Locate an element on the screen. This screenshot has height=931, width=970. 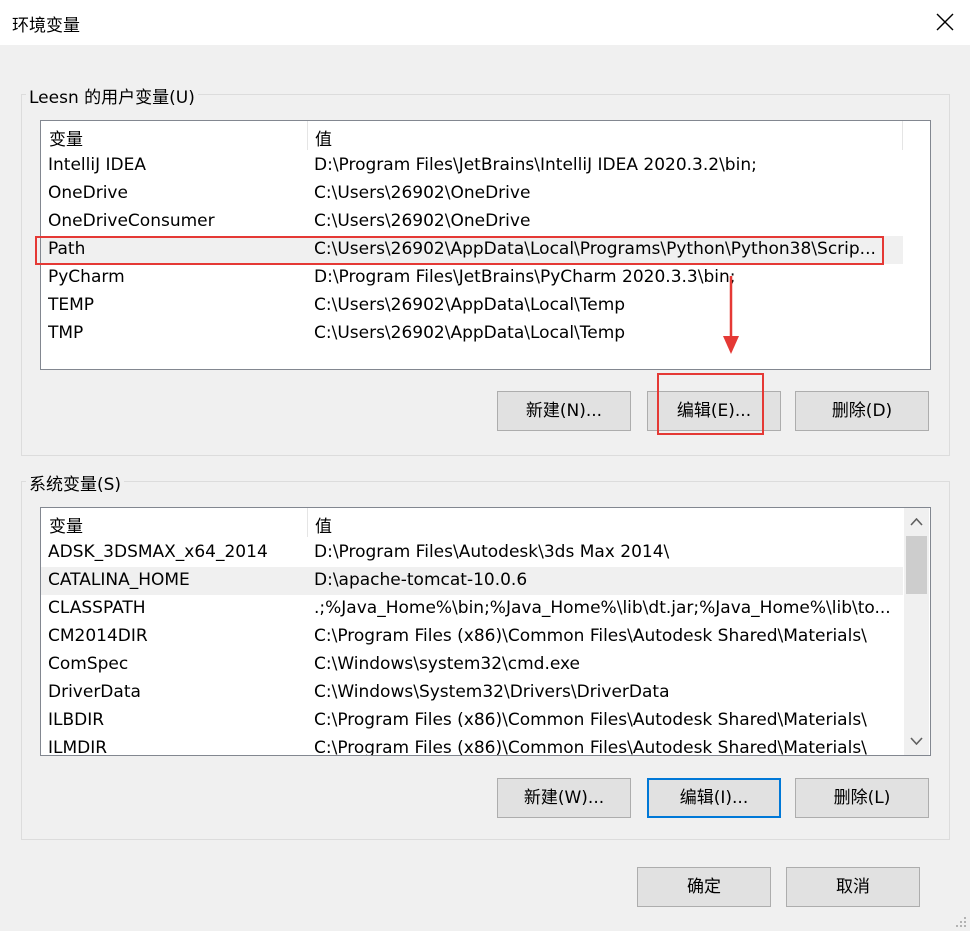
variable-value: D:\apache-tomcat-10.0.6 is located at coordinates (421, 580).